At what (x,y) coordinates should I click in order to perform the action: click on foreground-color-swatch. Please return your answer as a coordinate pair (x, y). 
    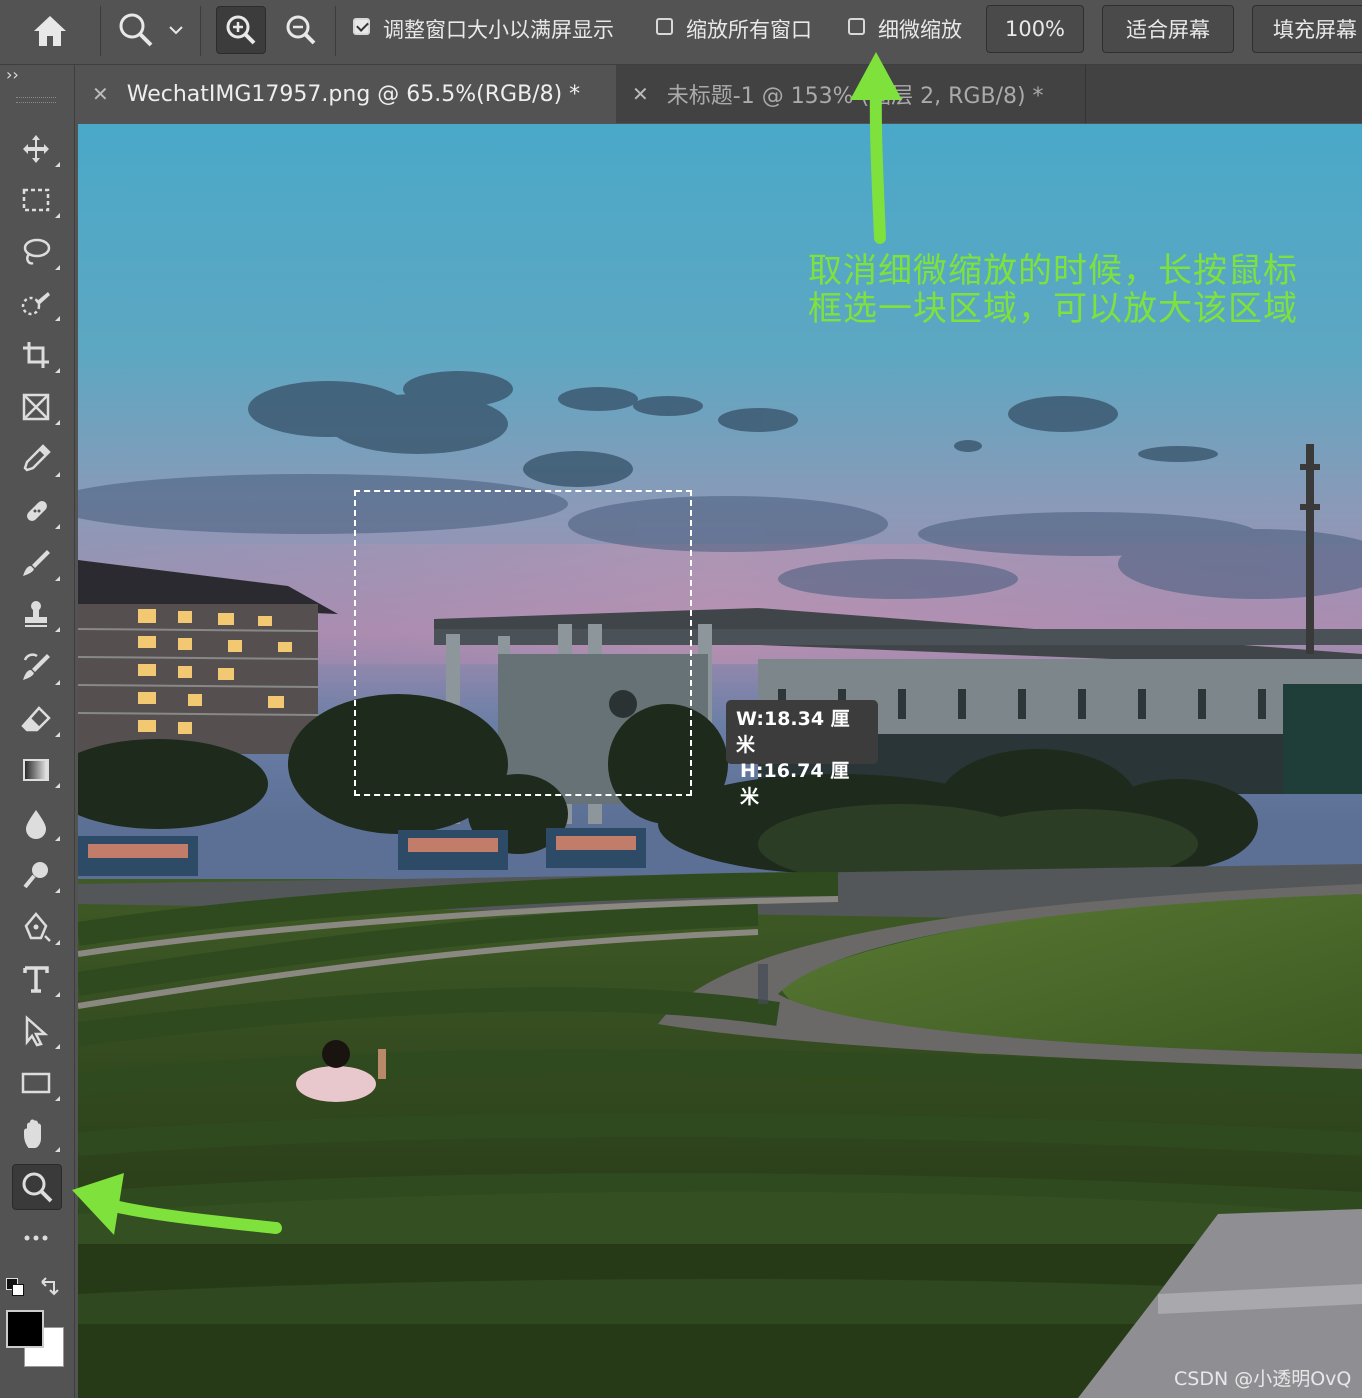
    Looking at the image, I should click on (25, 1329).